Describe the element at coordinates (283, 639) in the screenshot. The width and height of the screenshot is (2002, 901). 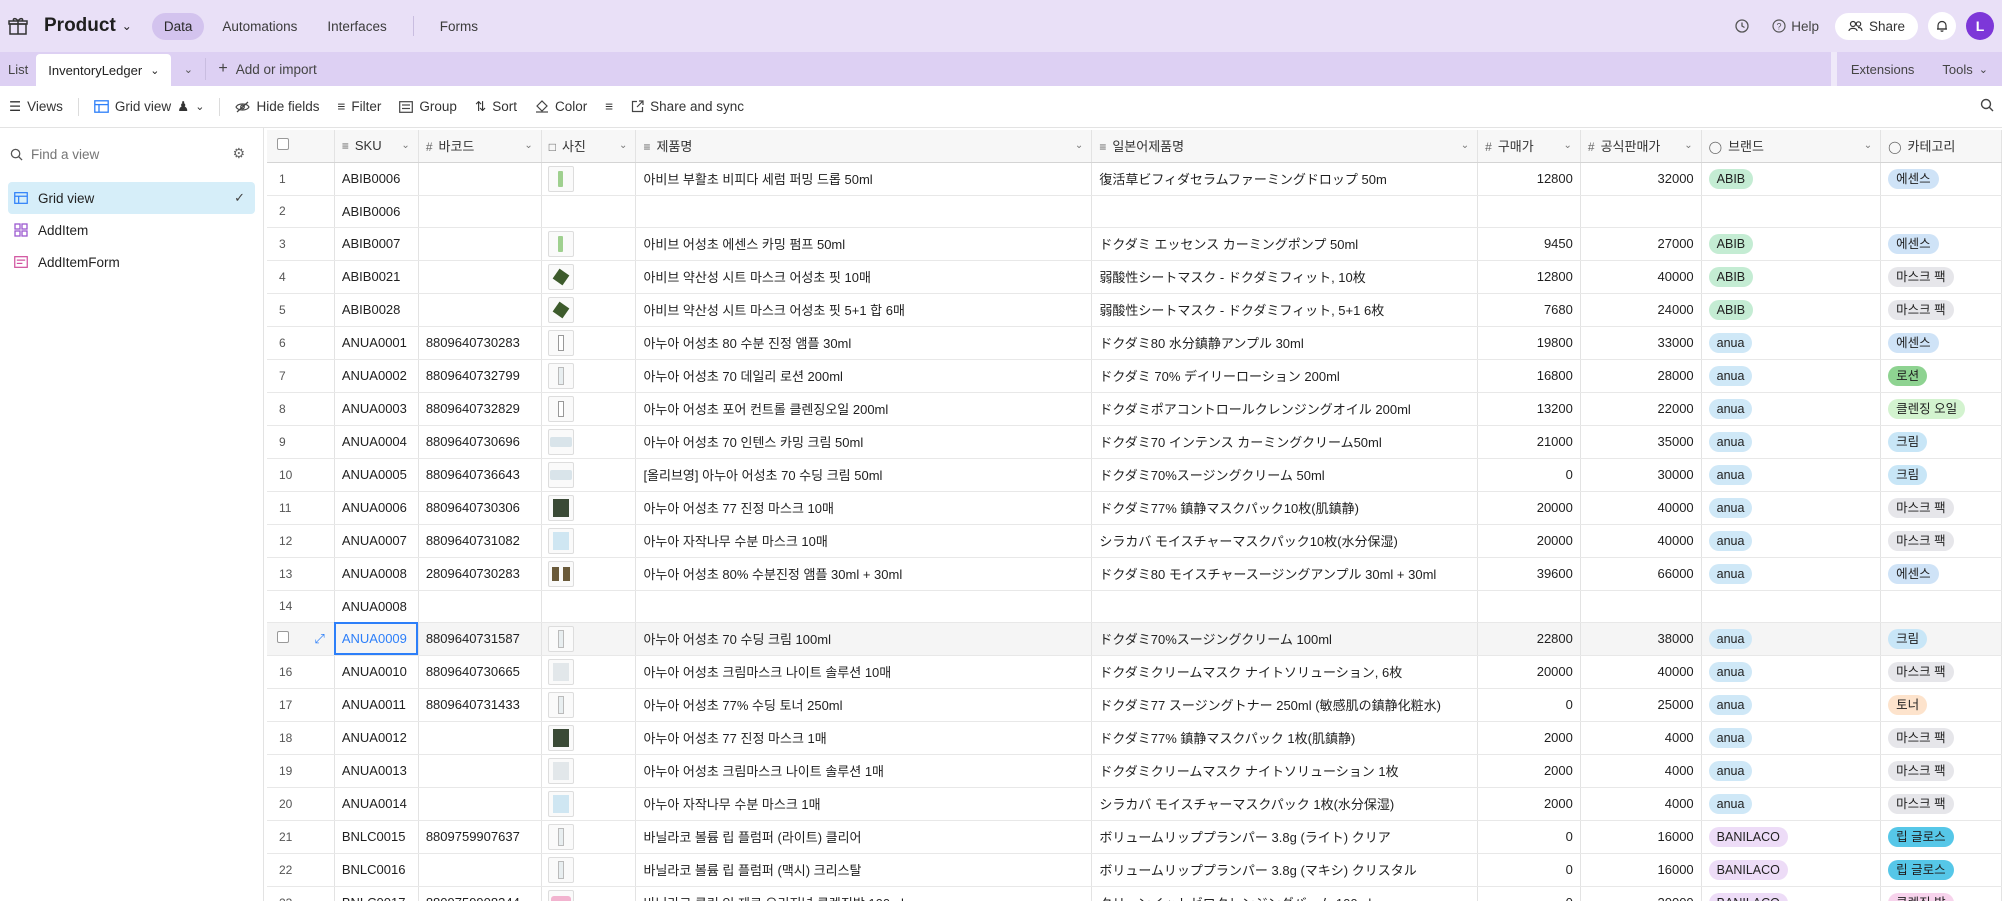
I see `row-select-cell` at that location.